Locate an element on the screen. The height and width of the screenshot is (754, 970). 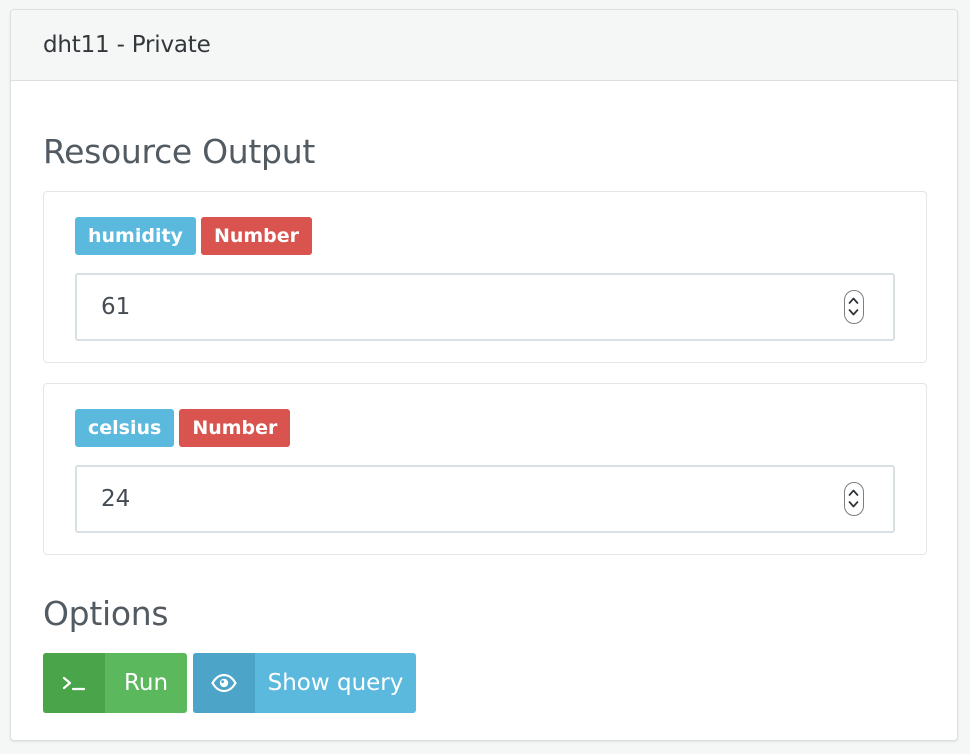
show-query-button: Show query is located at coordinates (304, 683).